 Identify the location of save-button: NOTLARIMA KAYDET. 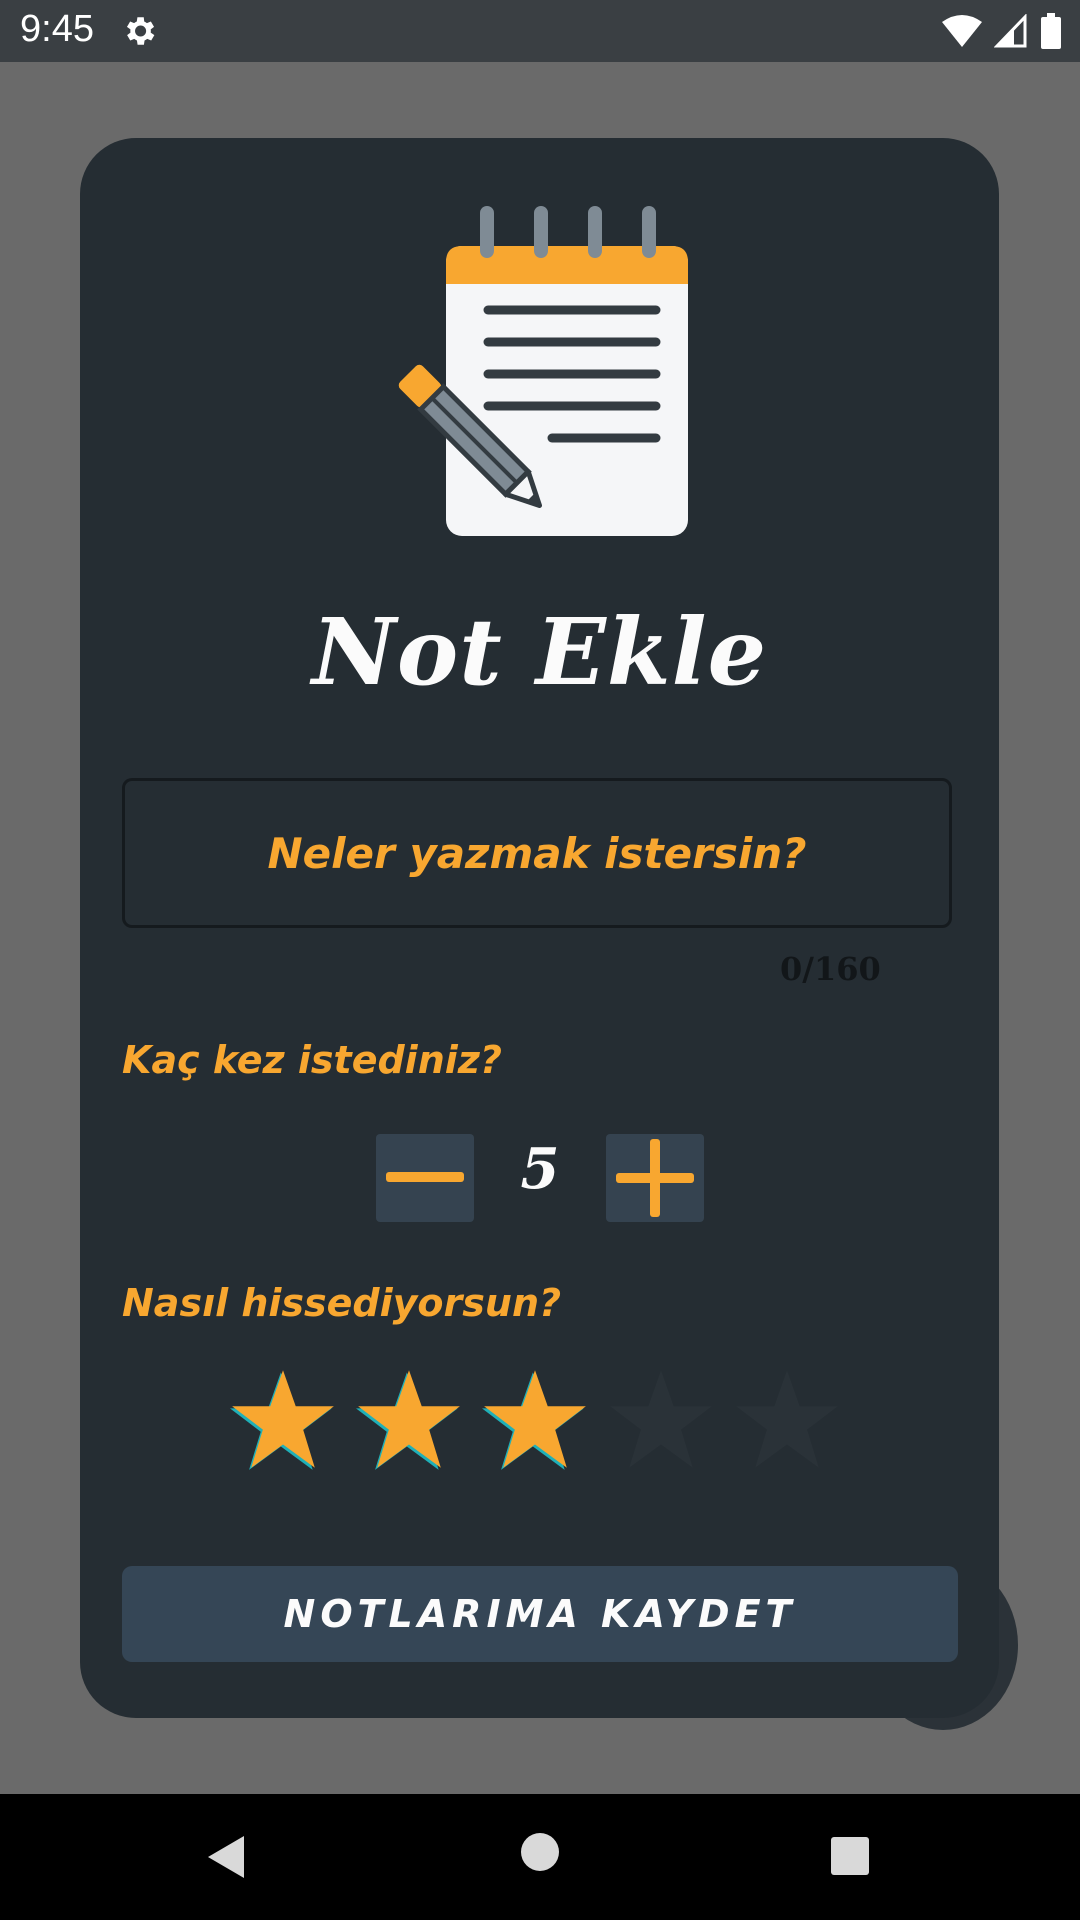
(540, 1614).